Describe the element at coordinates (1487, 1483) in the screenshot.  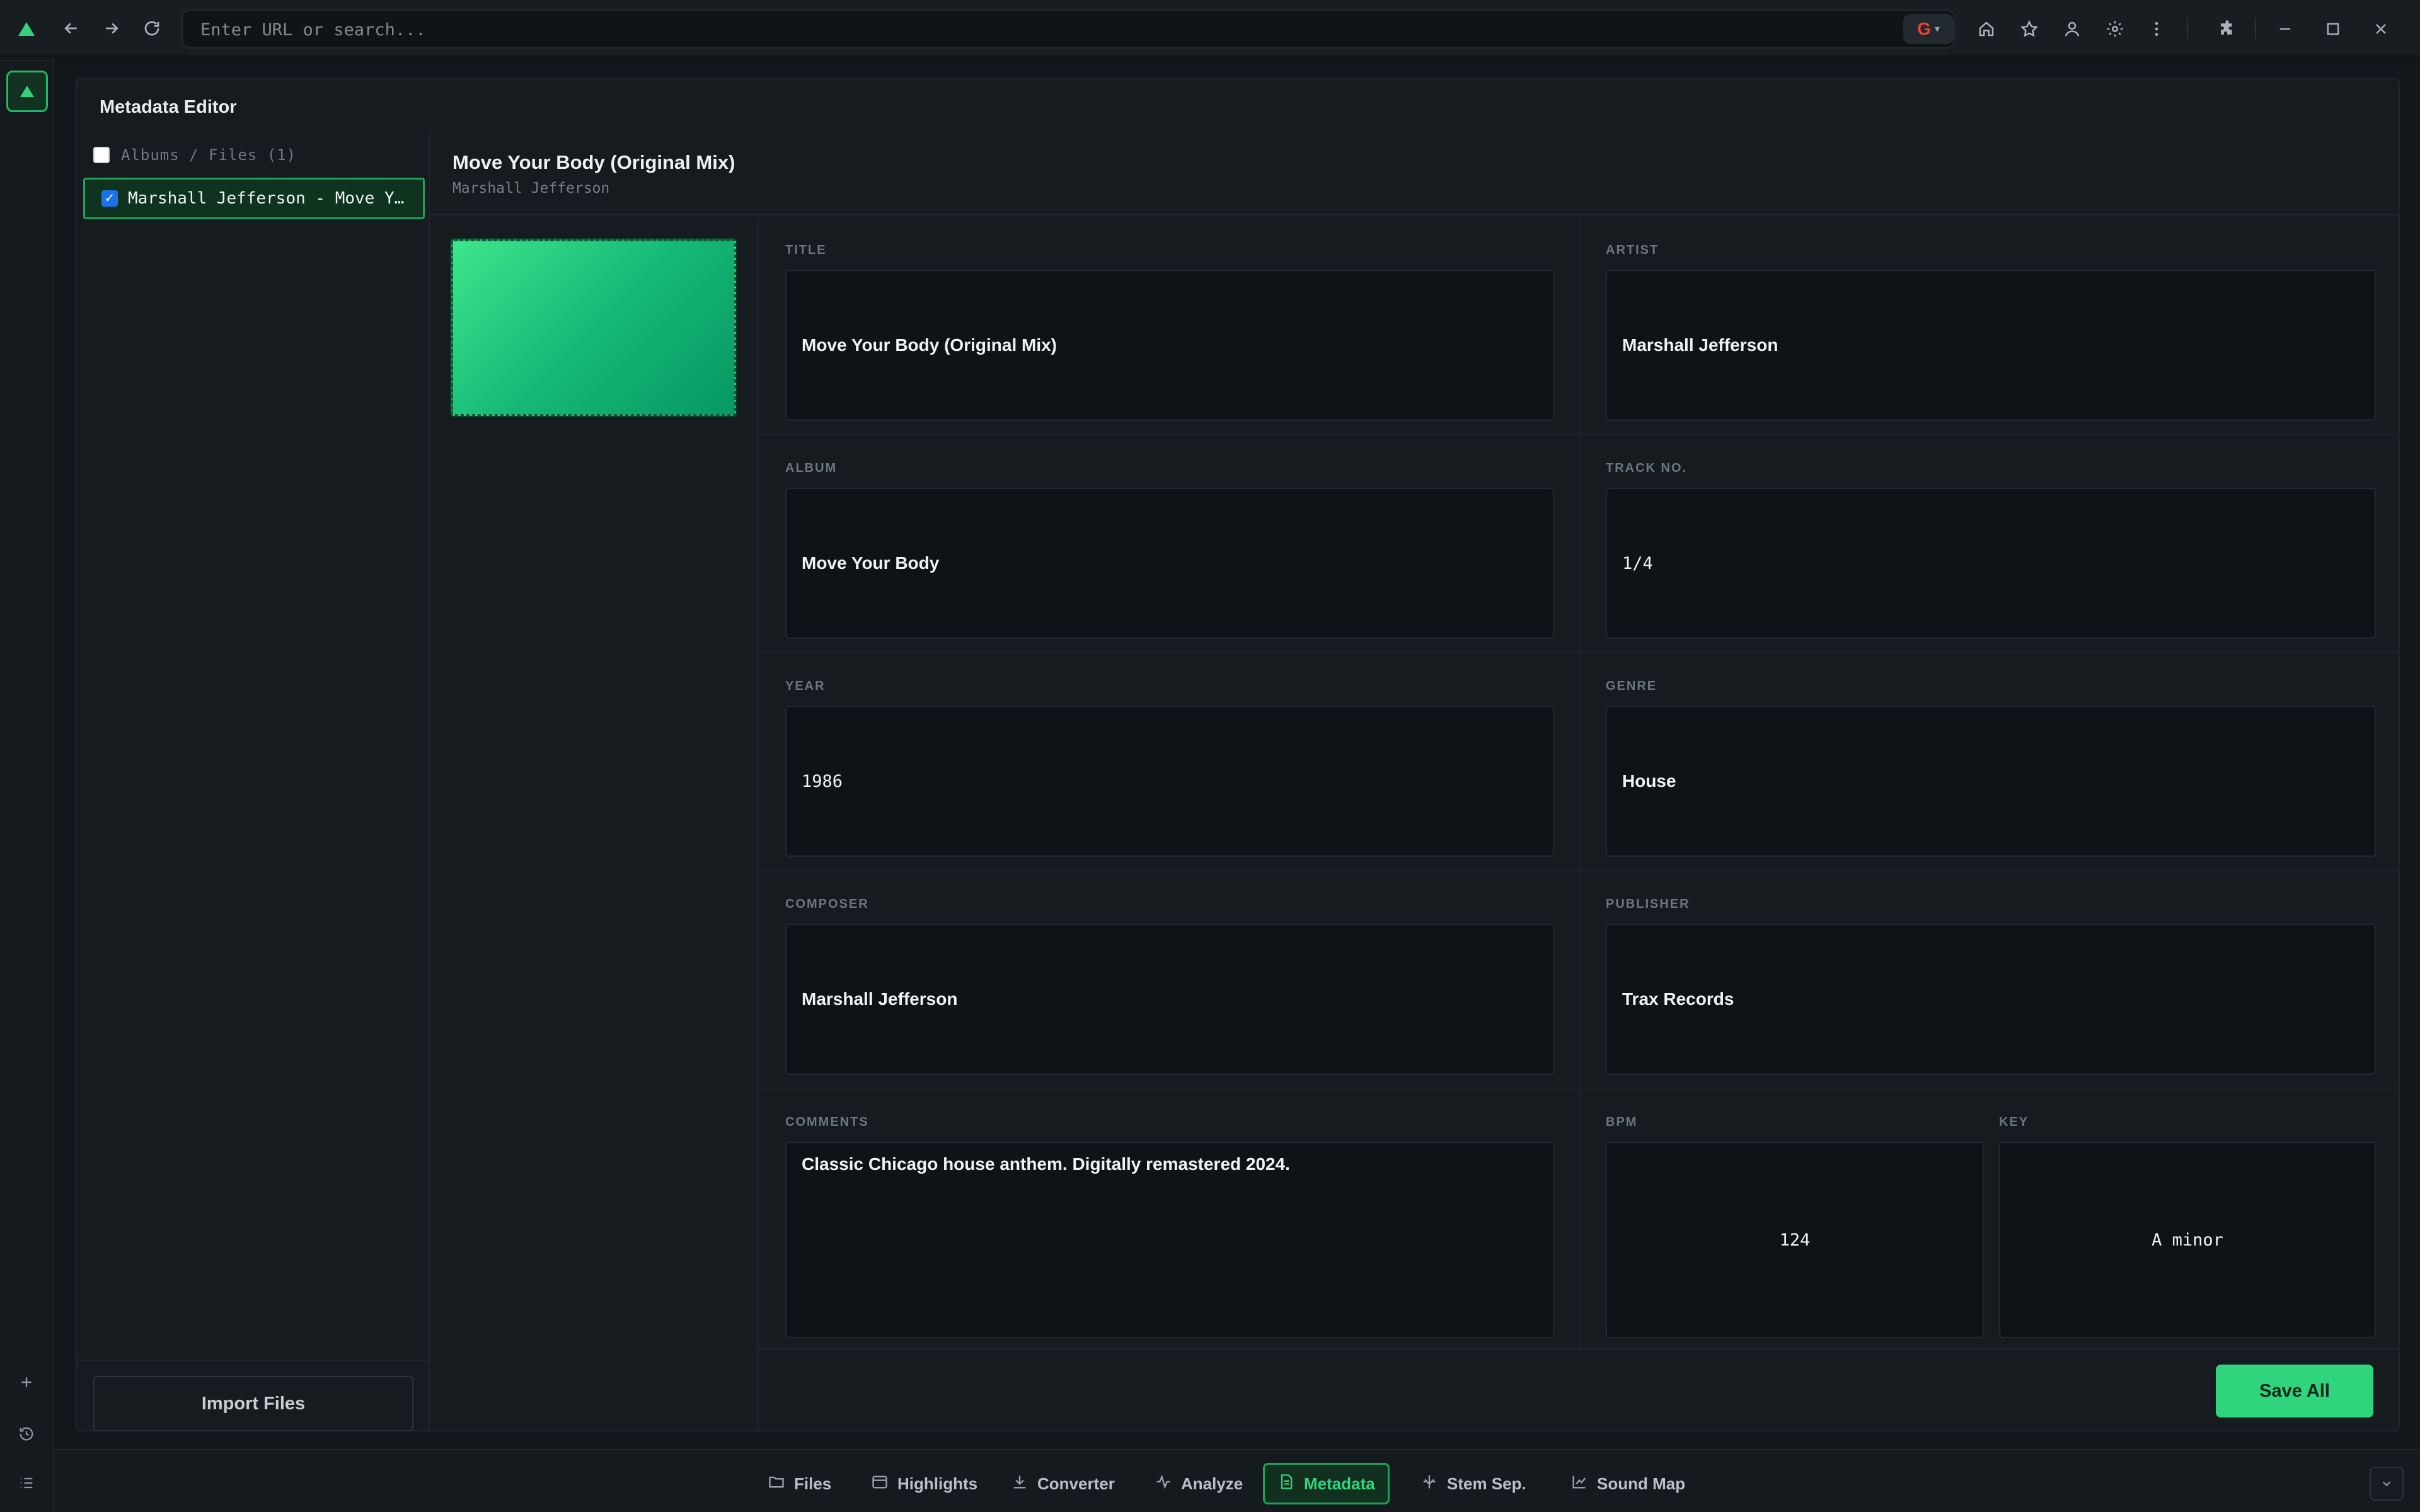
I see `tab-label: Stem Sep.` at that location.